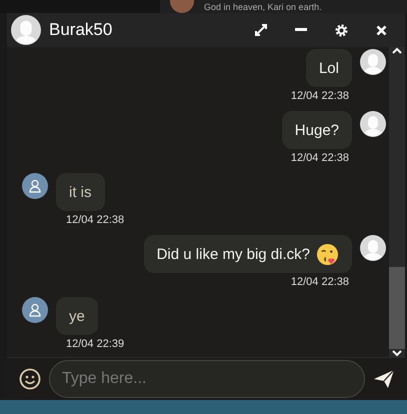 This screenshot has width=407, height=414. I want to click on scroll-down-icon, so click(397, 353).